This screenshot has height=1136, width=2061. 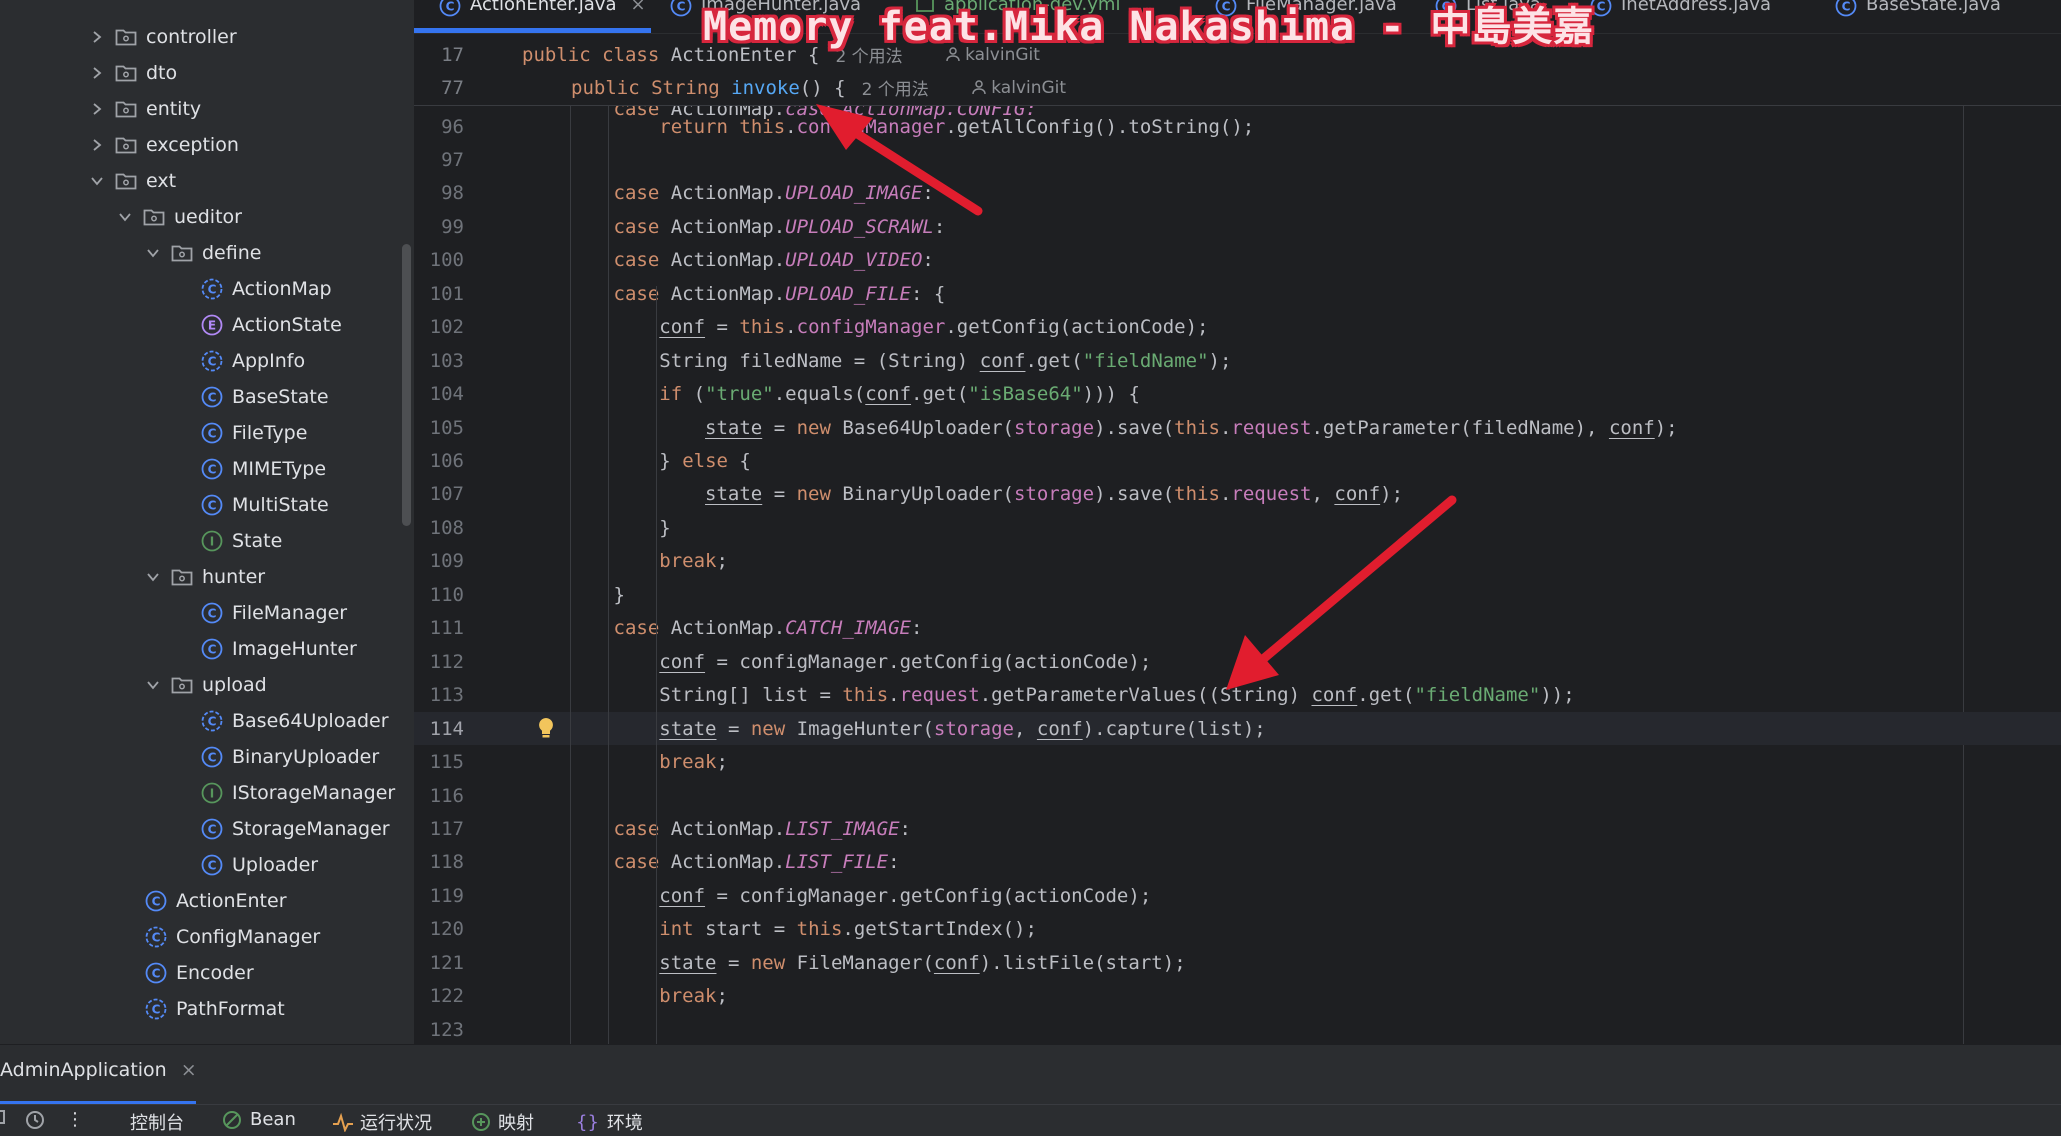 What do you see at coordinates (252, 361) in the screenshot?
I see `tree-item-appinfo: C AppInfo` at bounding box center [252, 361].